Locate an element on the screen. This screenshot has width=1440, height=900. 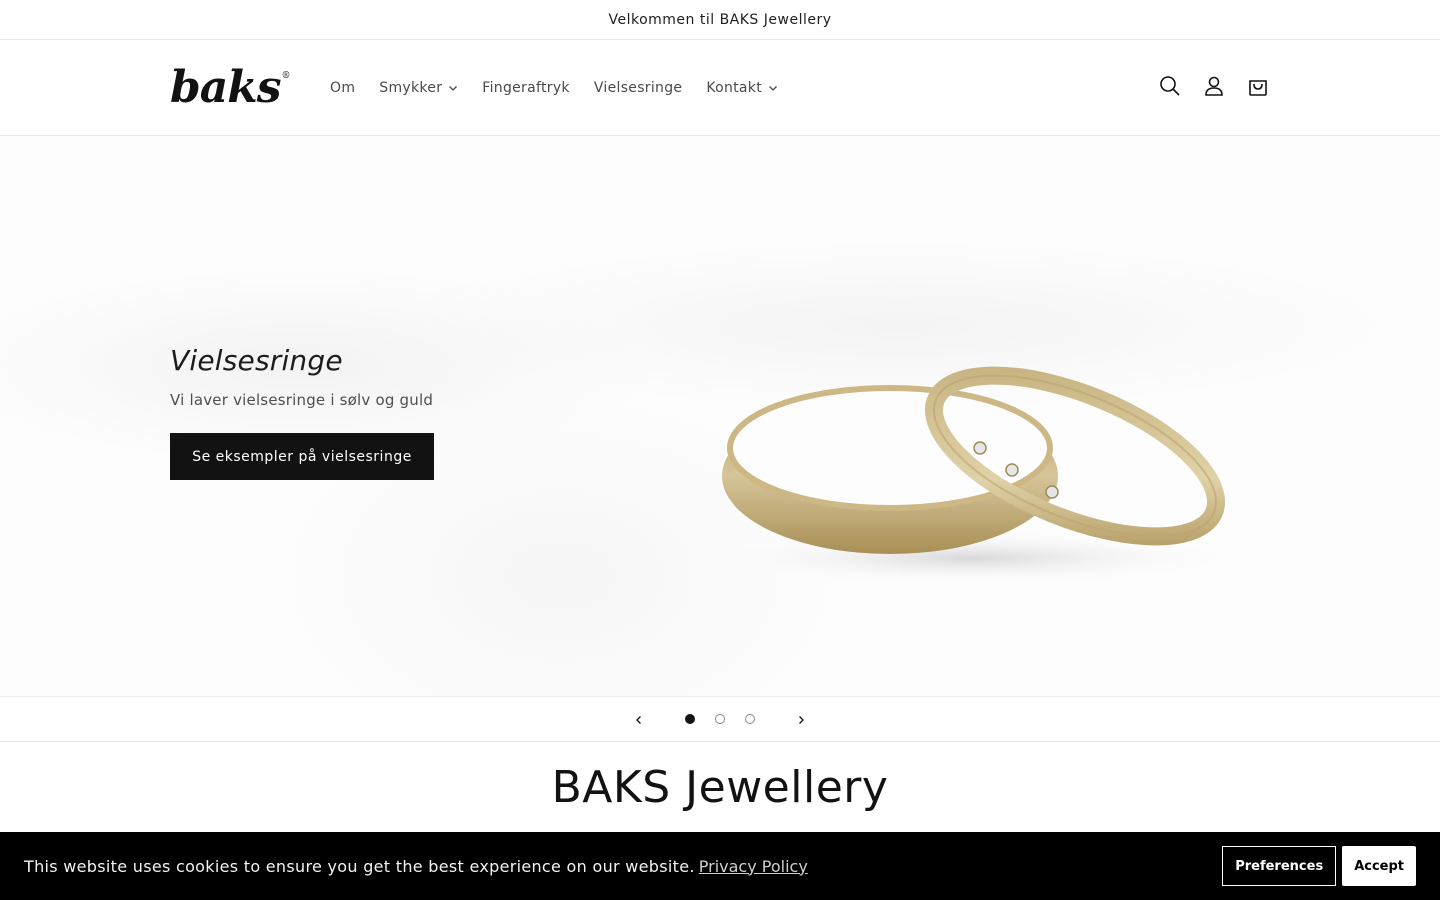
nav-item-label: Om is located at coordinates (343, 87).